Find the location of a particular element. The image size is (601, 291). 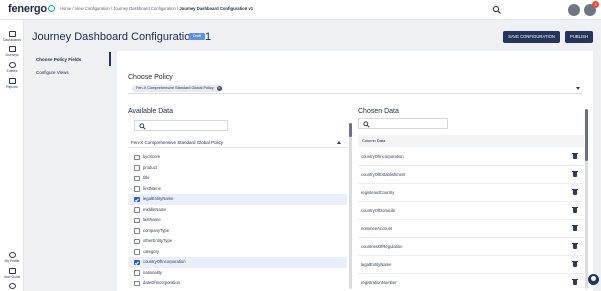

dashboard-icon is located at coordinates (12, 34).